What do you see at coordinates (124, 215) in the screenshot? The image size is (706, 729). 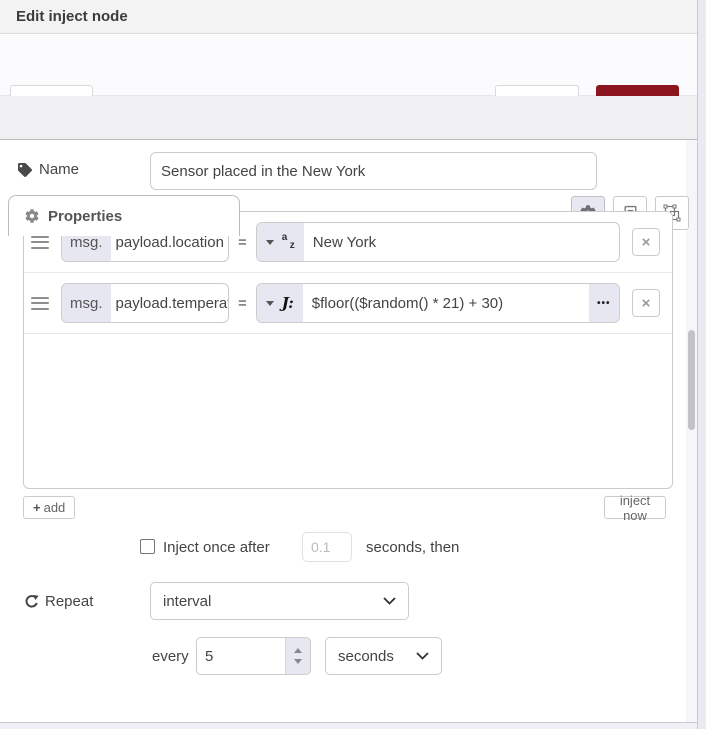 I see `tab-properties: Properties` at bounding box center [124, 215].